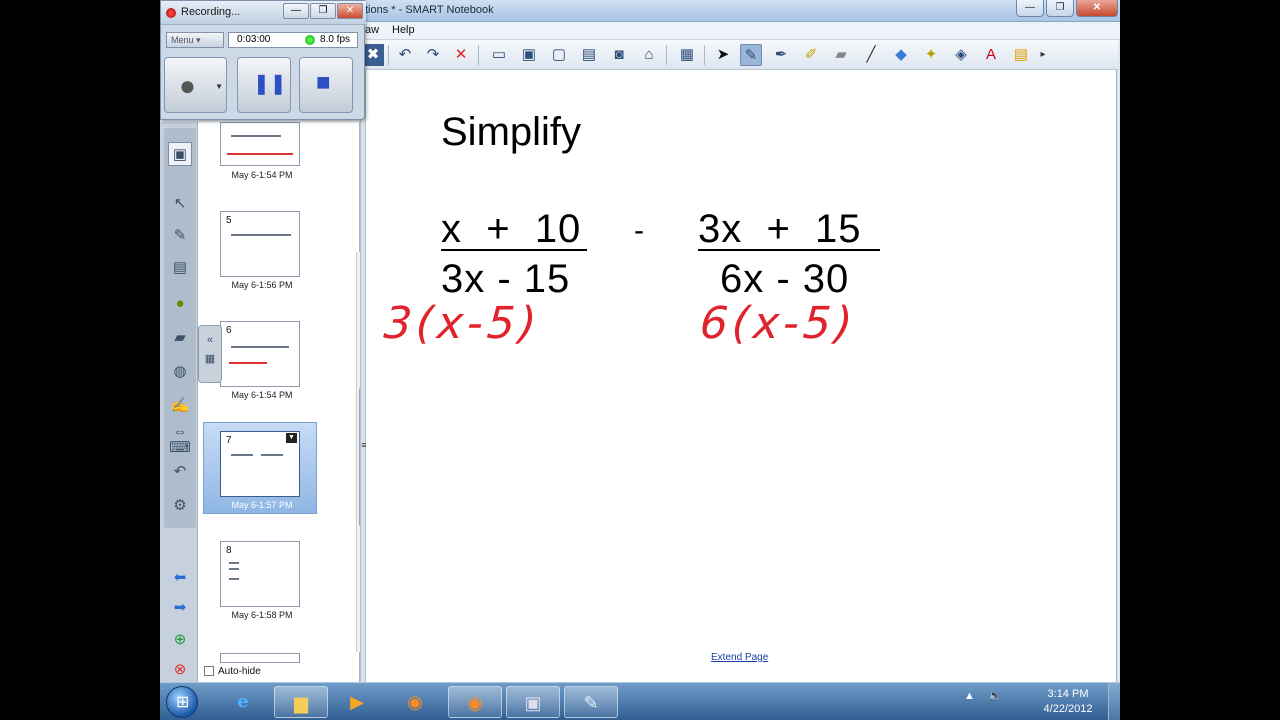  What do you see at coordinates (260, 354) in the screenshot?
I see `page-thumbnail: 6` at bounding box center [260, 354].